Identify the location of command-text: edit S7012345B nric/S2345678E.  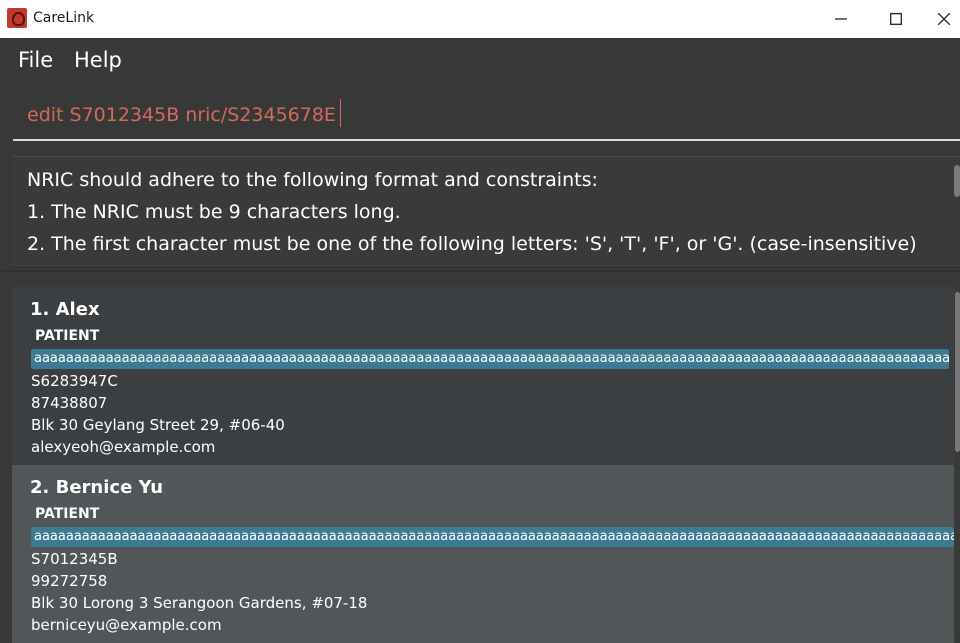
(181, 115).